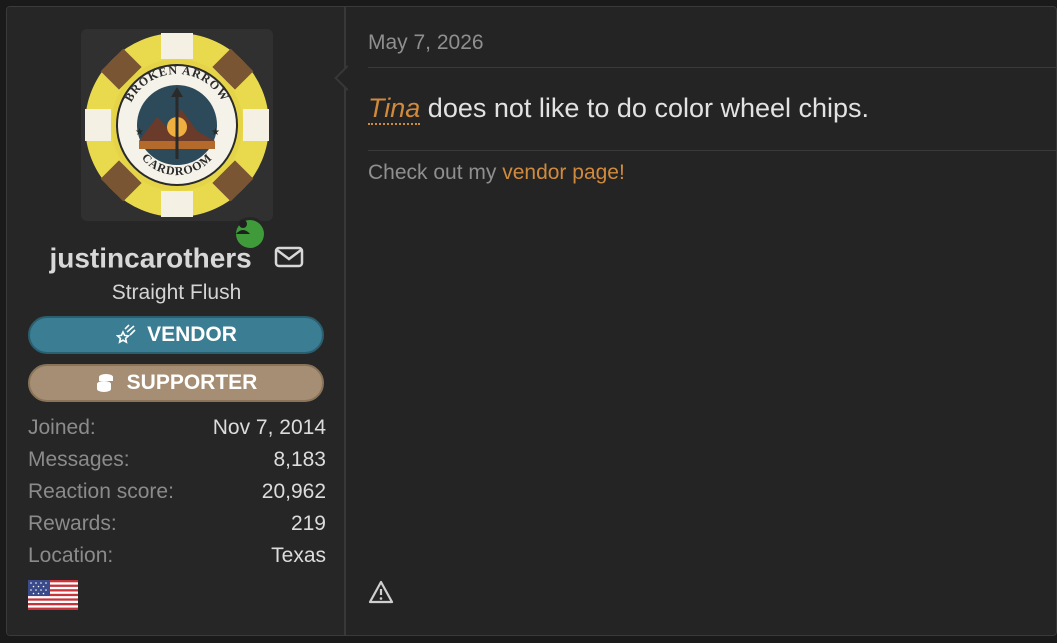 This screenshot has height=643, width=1057. I want to click on vendor-banner-label: VENDOR, so click(192, 334).